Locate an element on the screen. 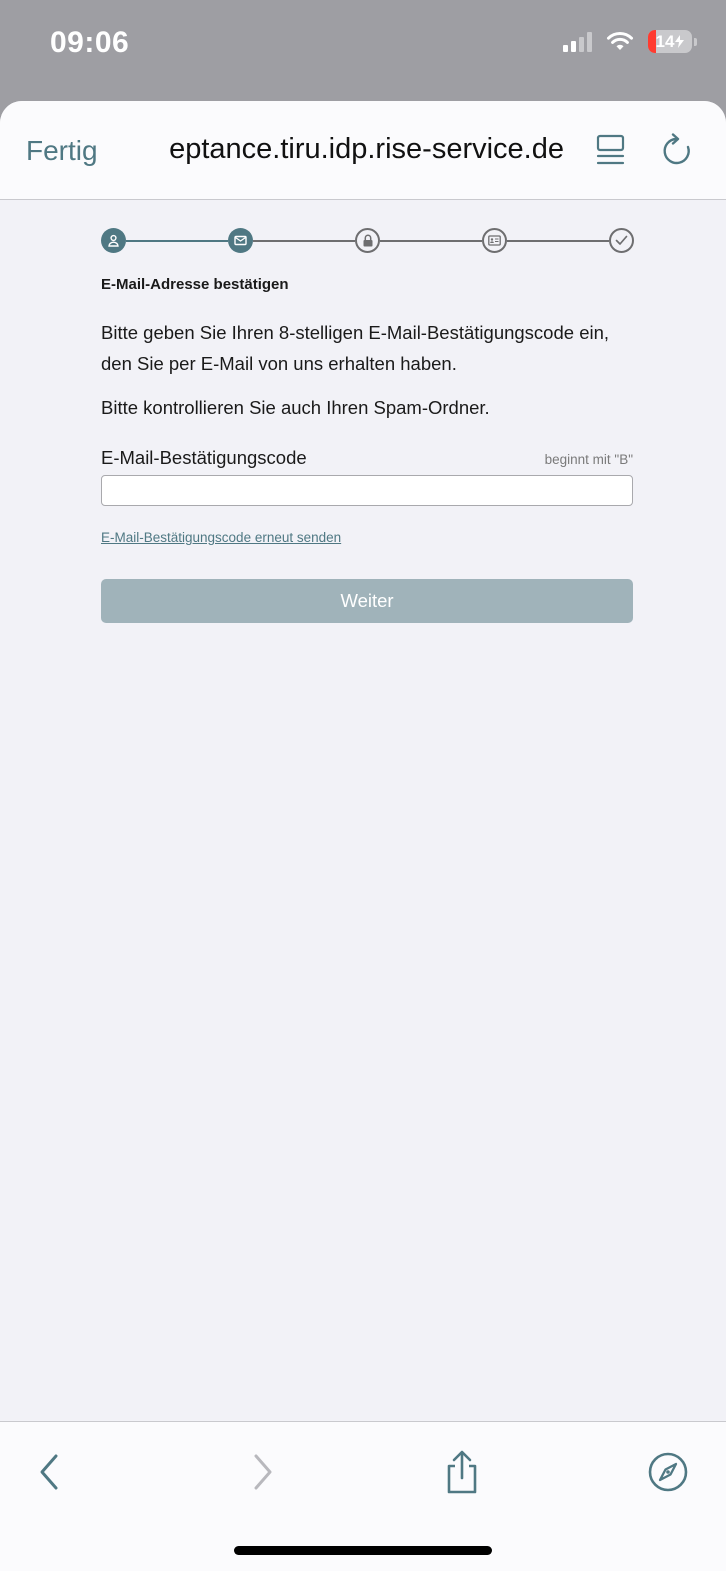  continue-button: Weiter is located at coordinates (367, 601).